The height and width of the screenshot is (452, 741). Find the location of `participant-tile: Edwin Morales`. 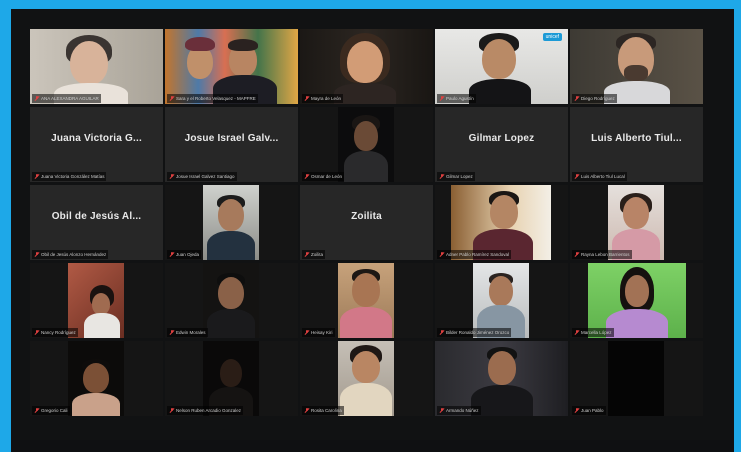

participant-tile: Edwin Morales is located at coordinates (231, 300).